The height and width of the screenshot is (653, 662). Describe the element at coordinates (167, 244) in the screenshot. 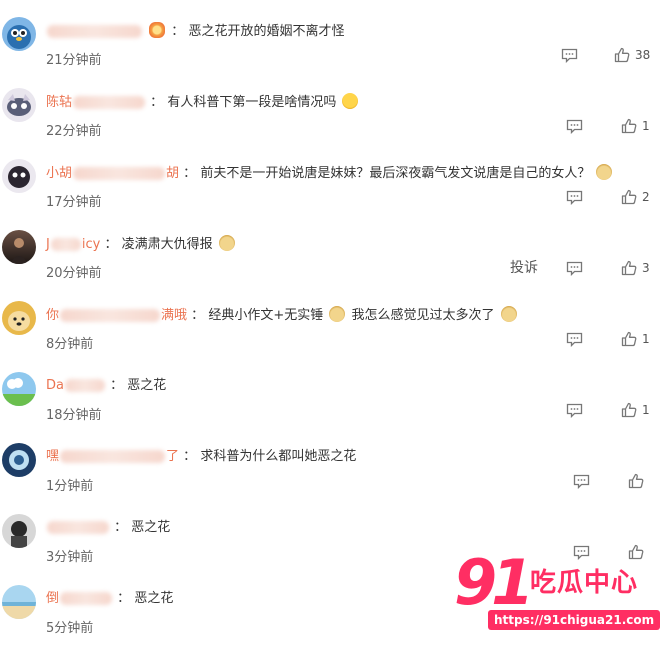

I see `comment-text: 凌满肃大仇得报` at that location.